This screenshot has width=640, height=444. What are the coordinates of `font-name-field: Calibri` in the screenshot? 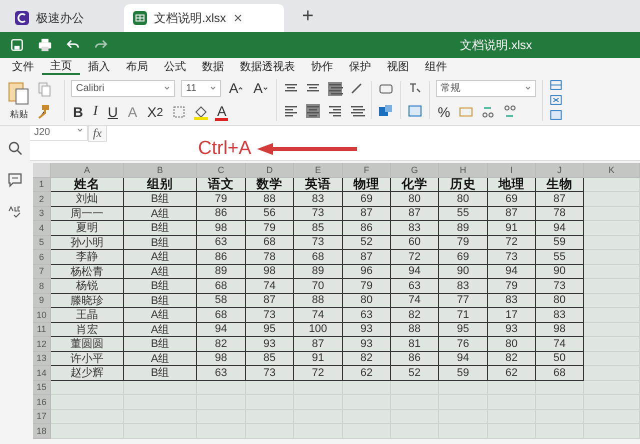 It's located at (123, 88).